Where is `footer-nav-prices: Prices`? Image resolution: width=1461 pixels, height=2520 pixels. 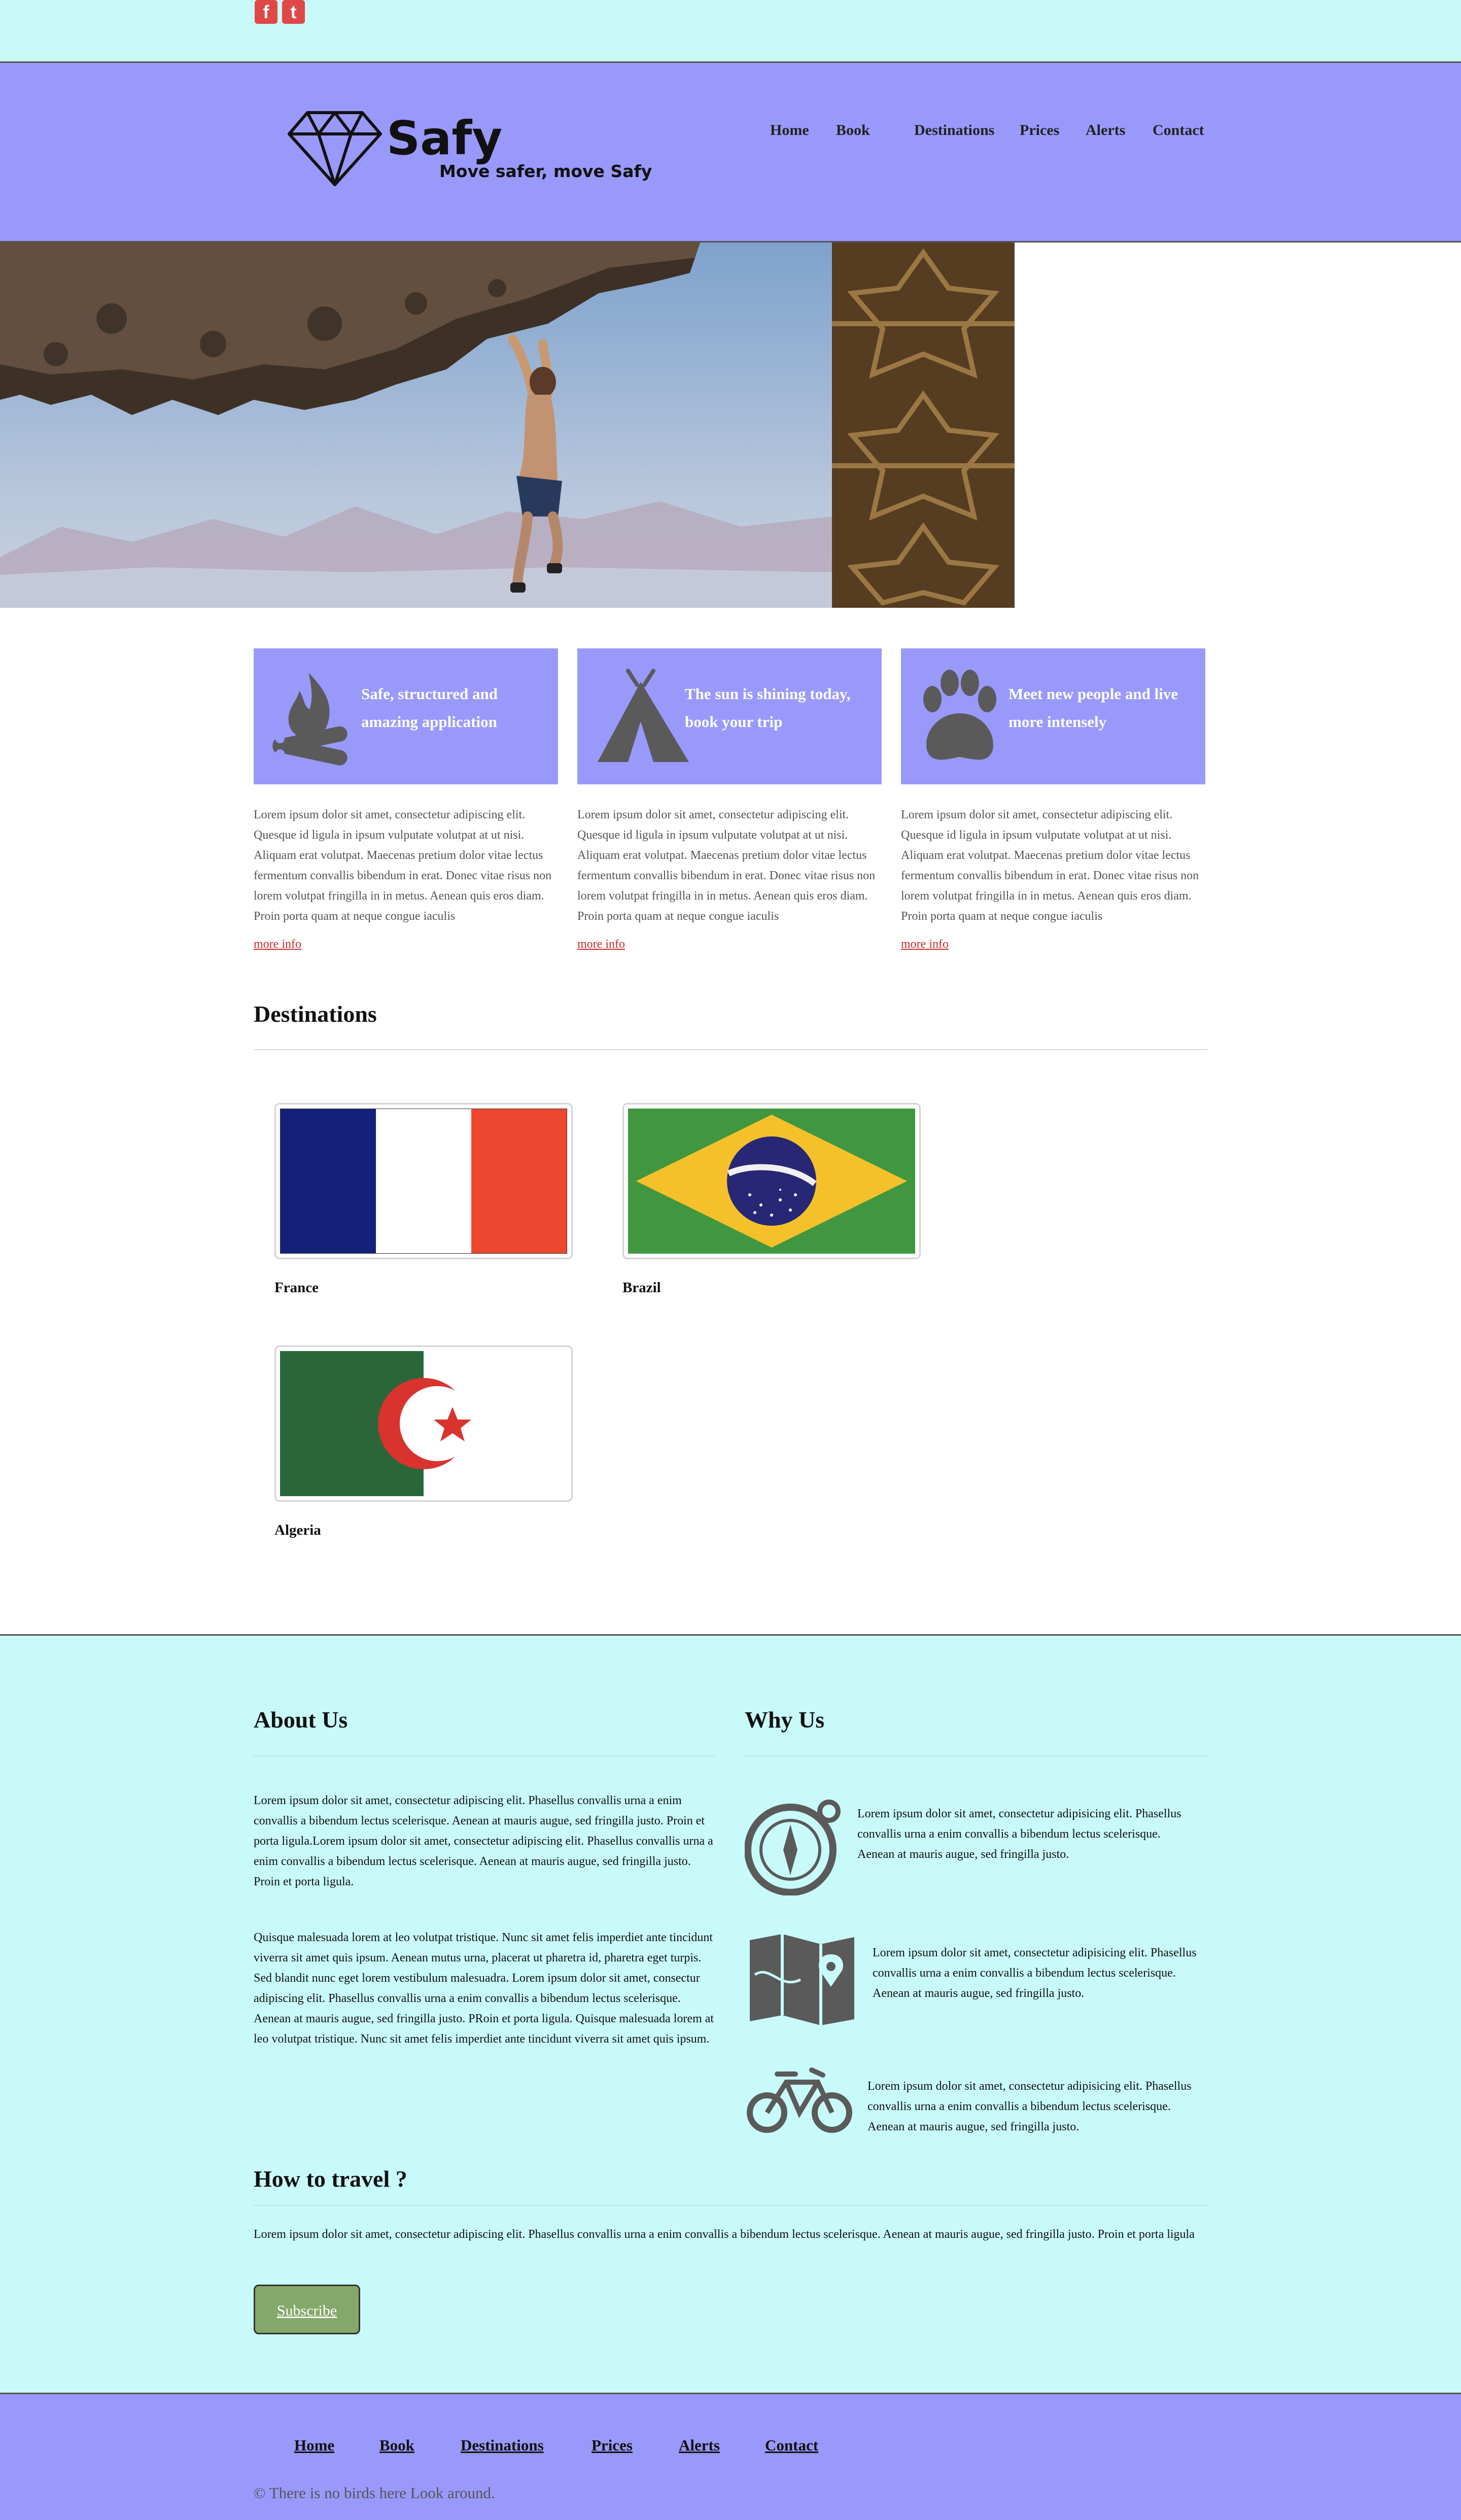
footer-nav-prices: Prices is located at coordinates (612, 2445).